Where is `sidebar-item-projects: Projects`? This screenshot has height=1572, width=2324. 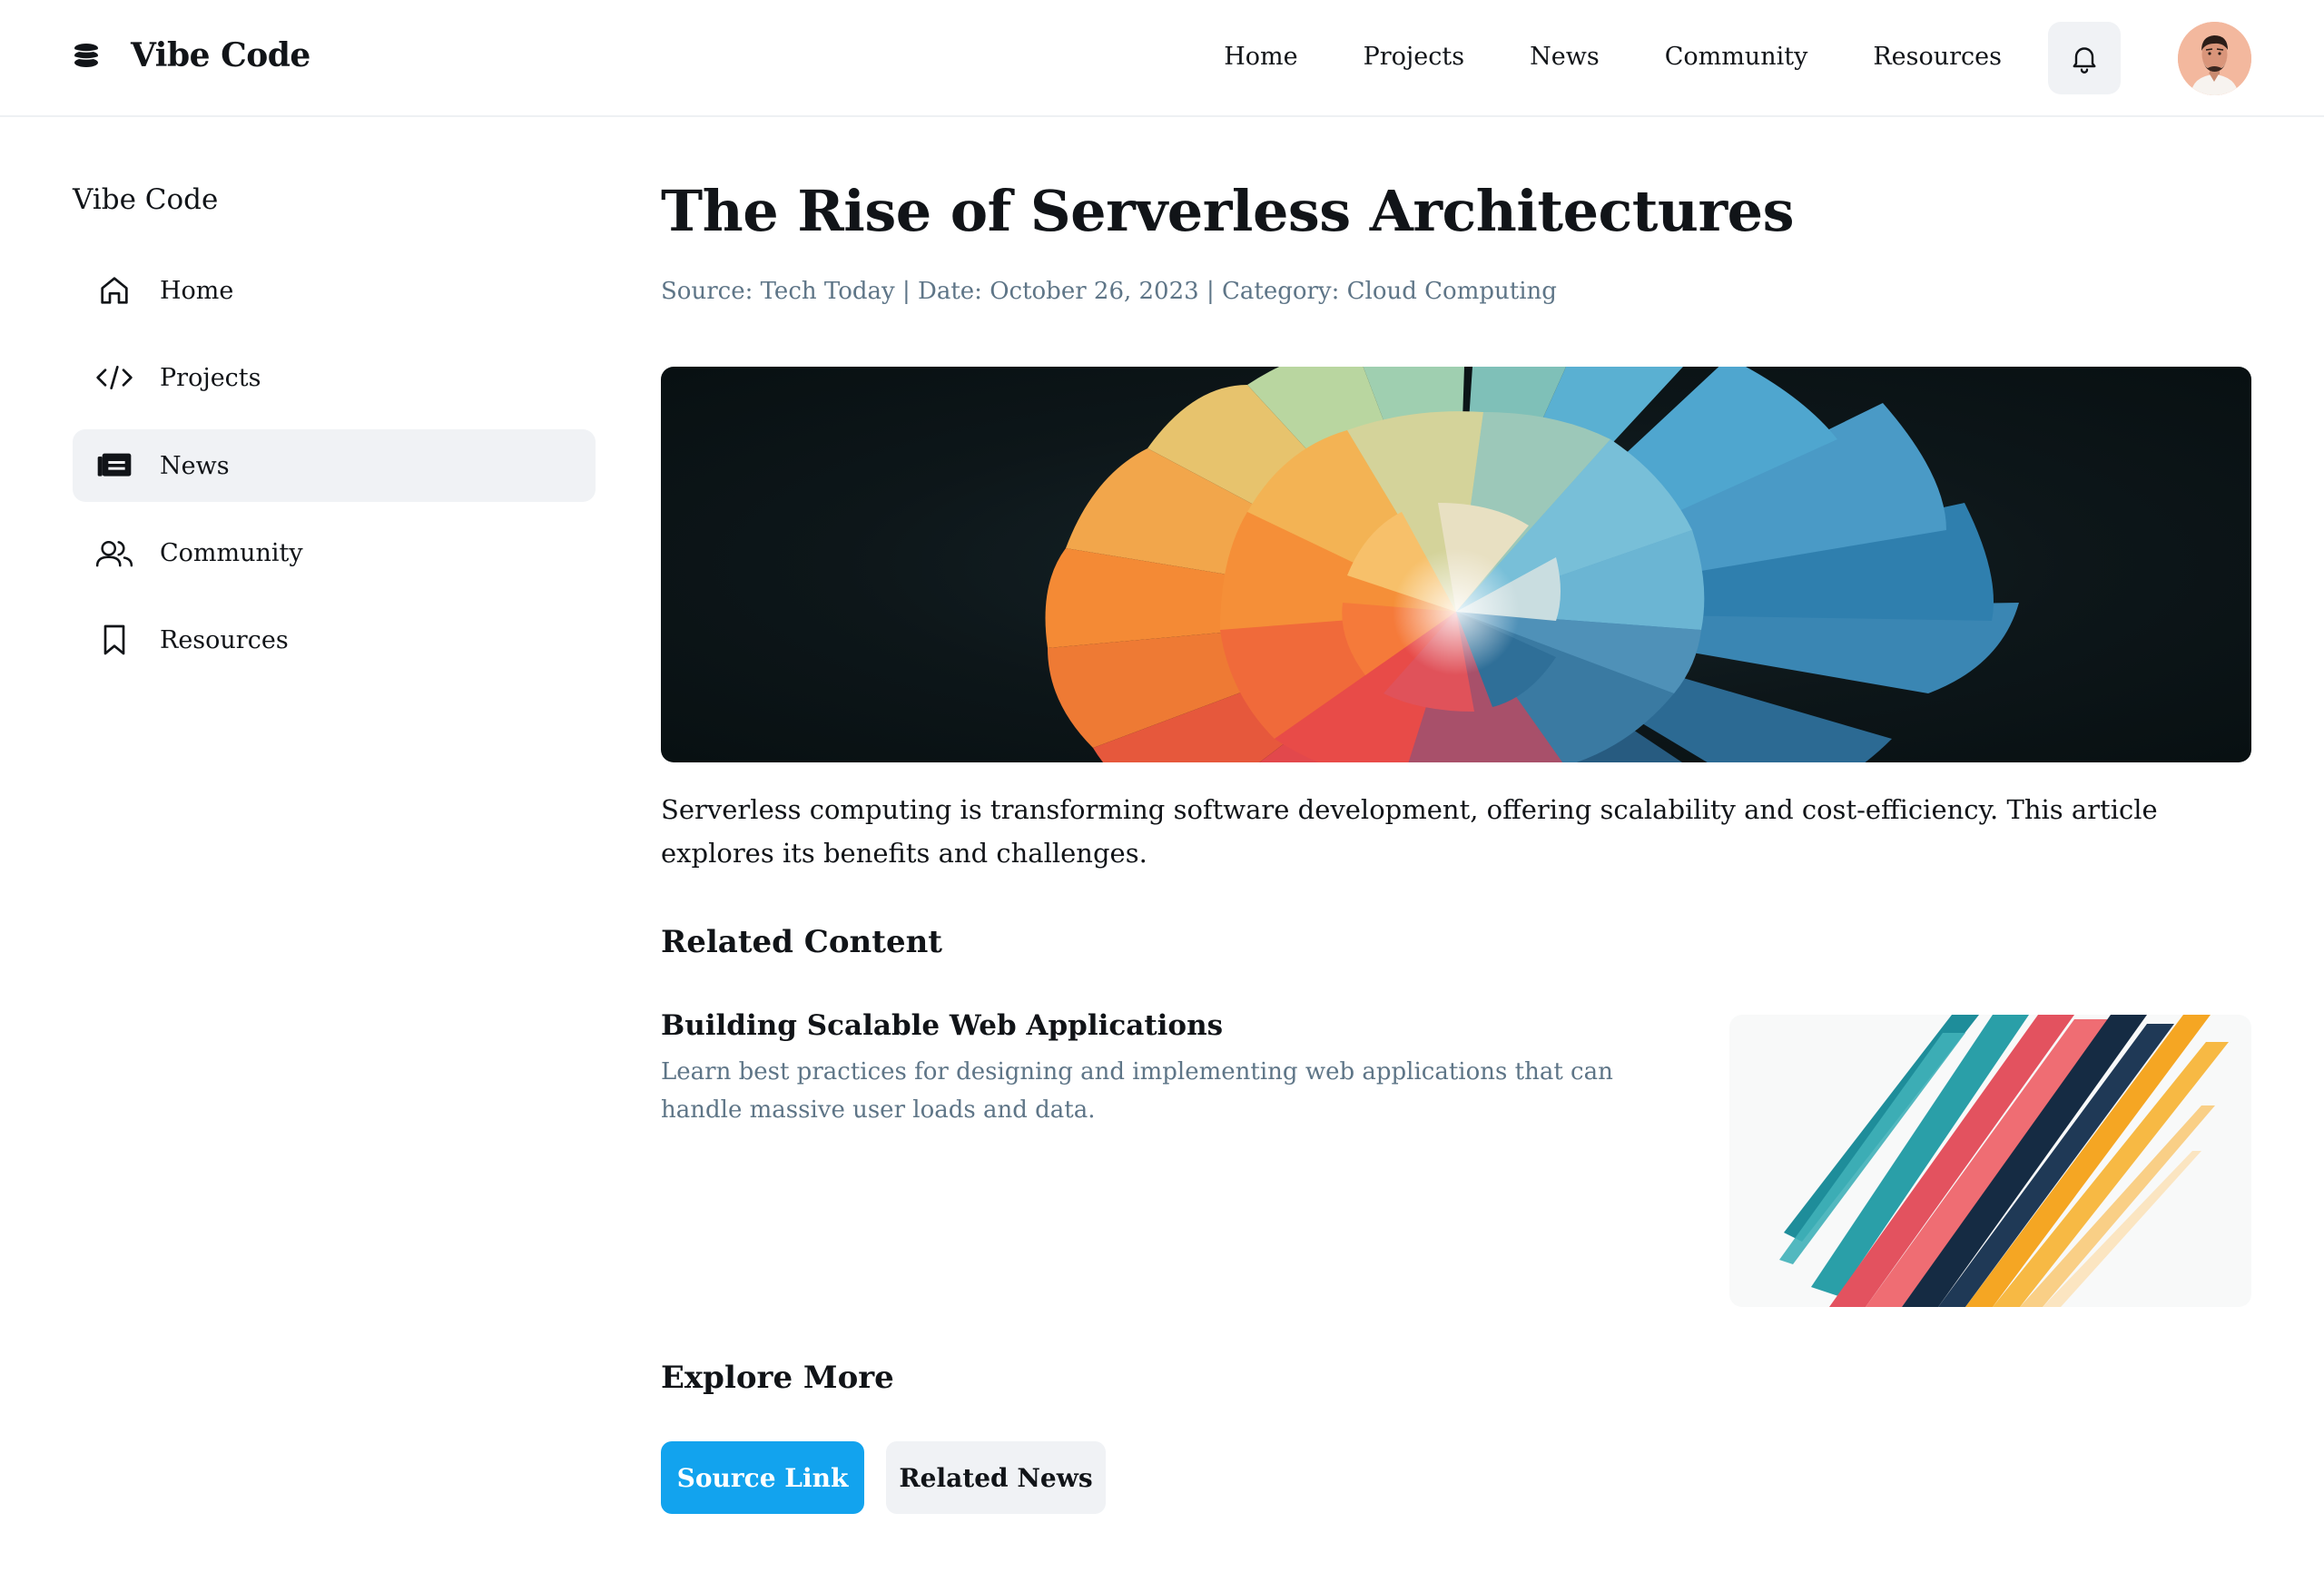
sidebar-item-projects: Projects is located at coordinates (334, 377).